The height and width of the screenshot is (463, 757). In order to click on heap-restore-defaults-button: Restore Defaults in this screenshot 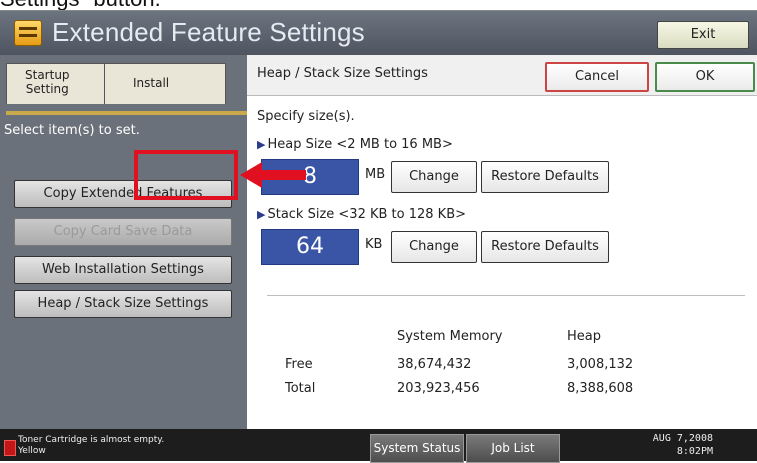, I will do `click(545, 177)`.